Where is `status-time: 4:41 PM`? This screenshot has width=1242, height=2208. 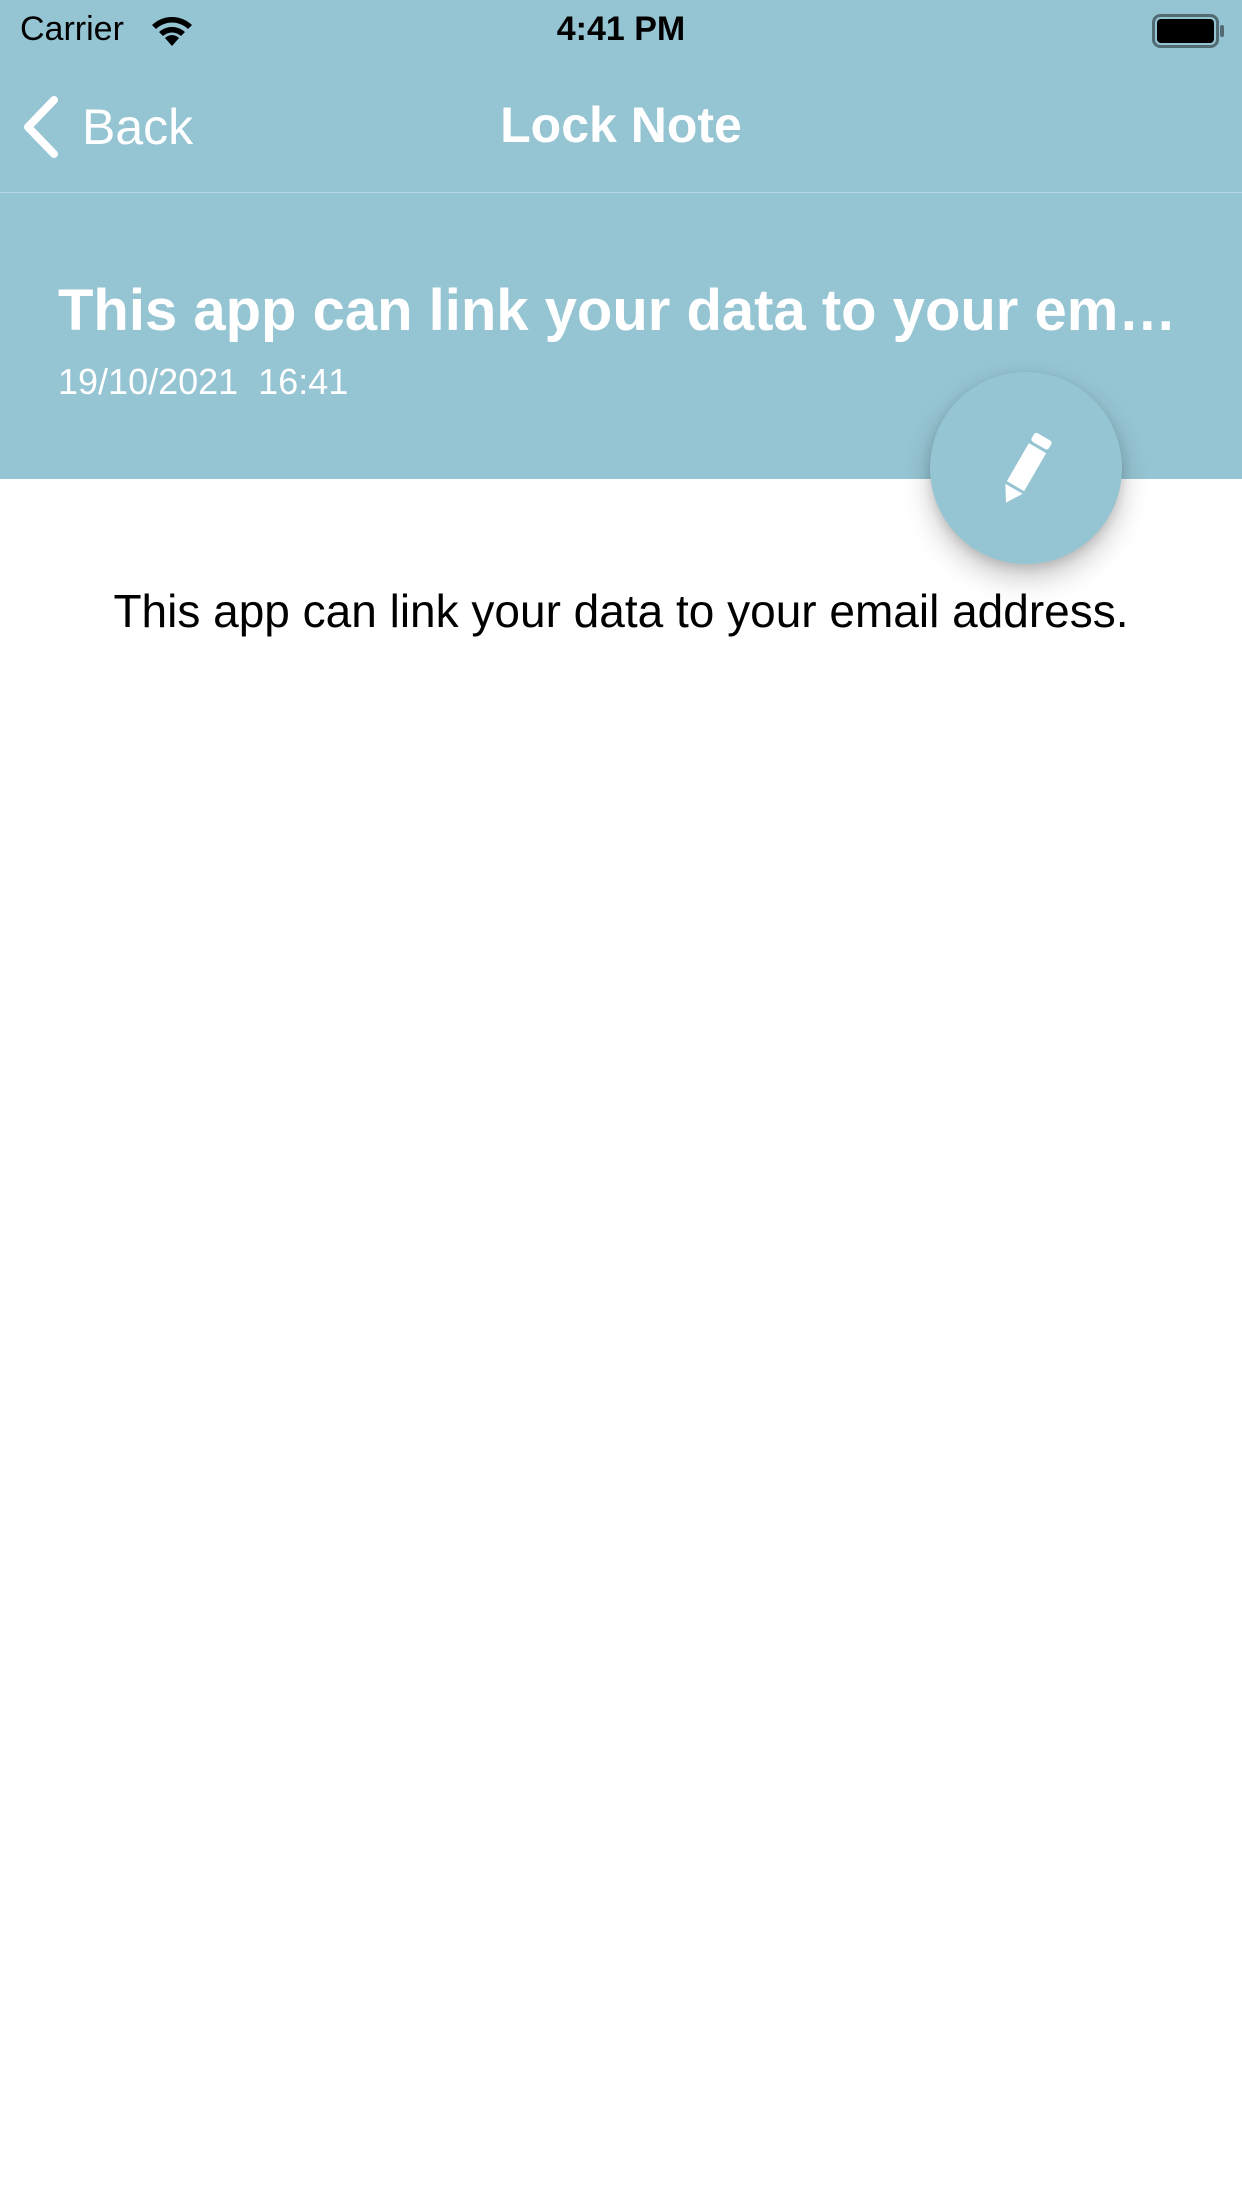
status-time: 4:41 PM is located at coordinates (621, 29).